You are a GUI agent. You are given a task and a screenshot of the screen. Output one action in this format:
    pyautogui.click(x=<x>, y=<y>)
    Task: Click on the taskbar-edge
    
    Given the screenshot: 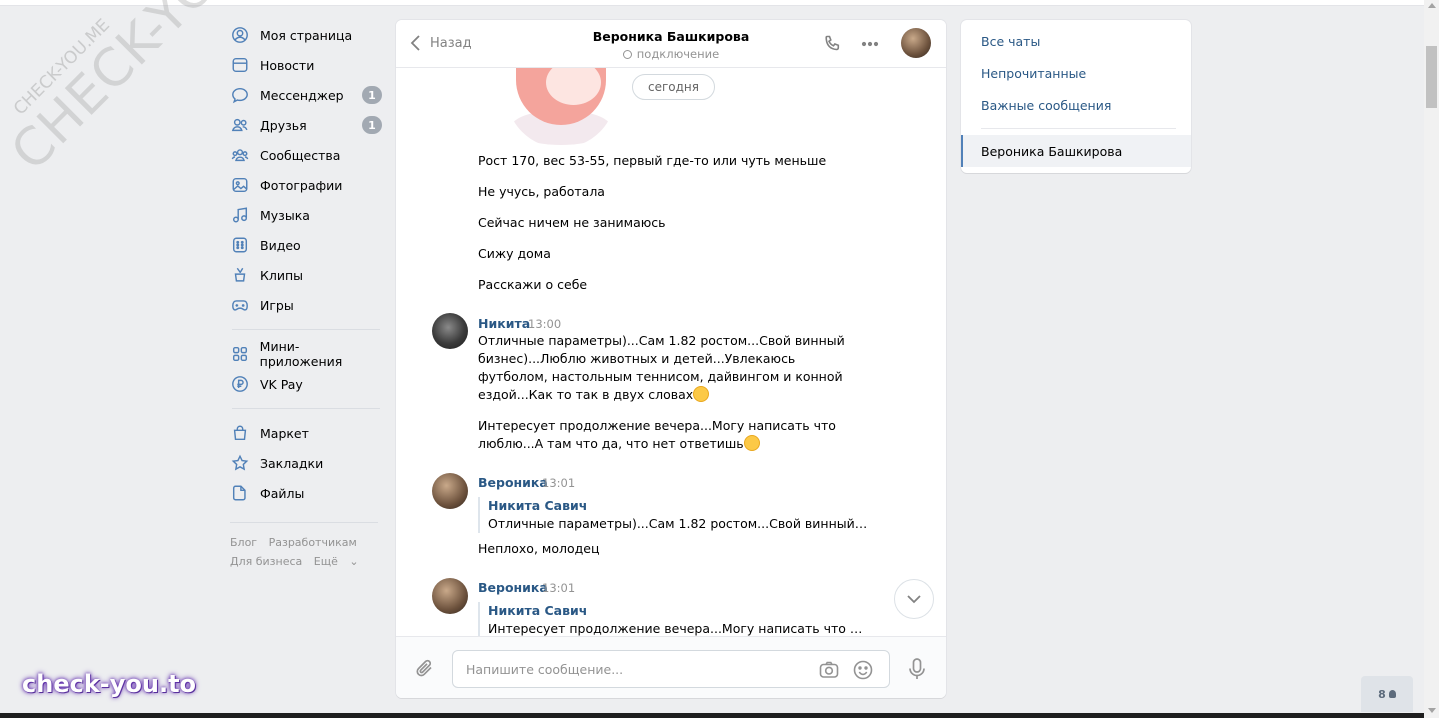 What is the action you would take?
    pyautogui.click(x=712, y=715)
    